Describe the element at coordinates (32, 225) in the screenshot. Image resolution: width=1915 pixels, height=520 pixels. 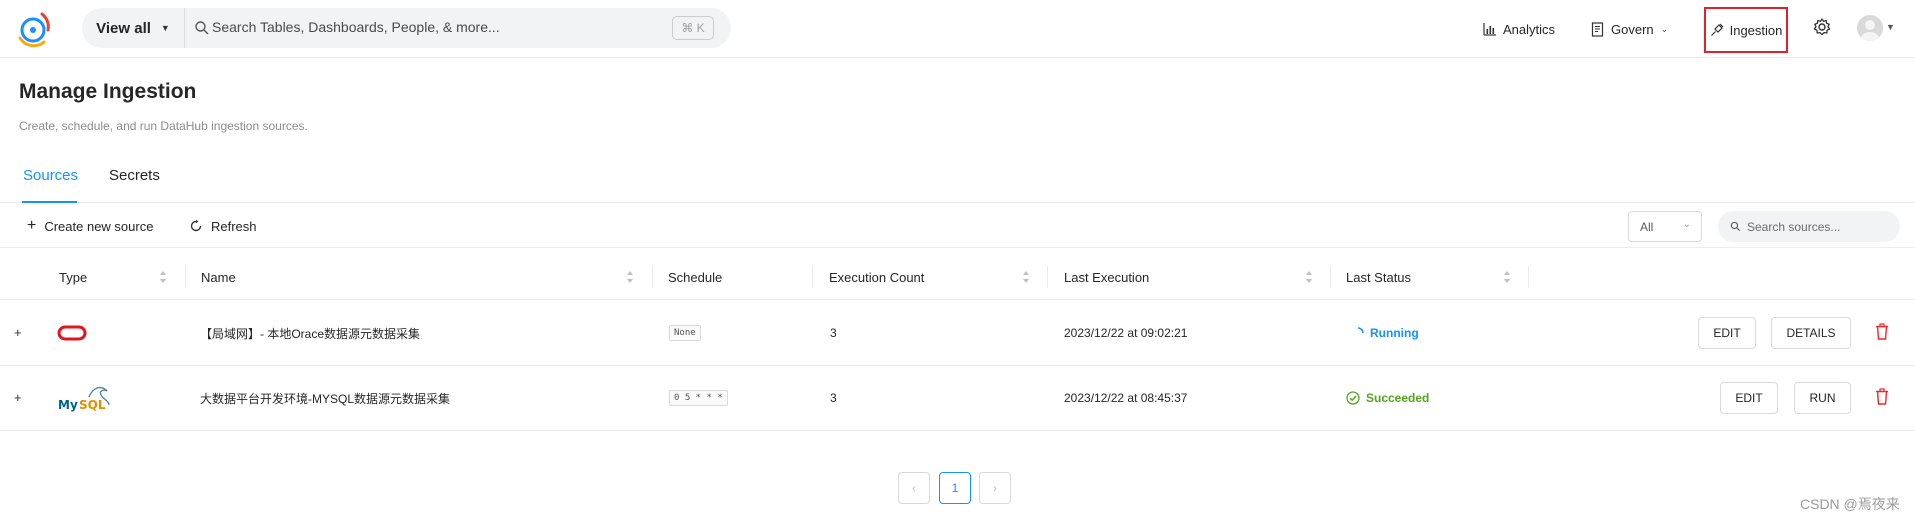
I see `plus-icon: +` at that location.